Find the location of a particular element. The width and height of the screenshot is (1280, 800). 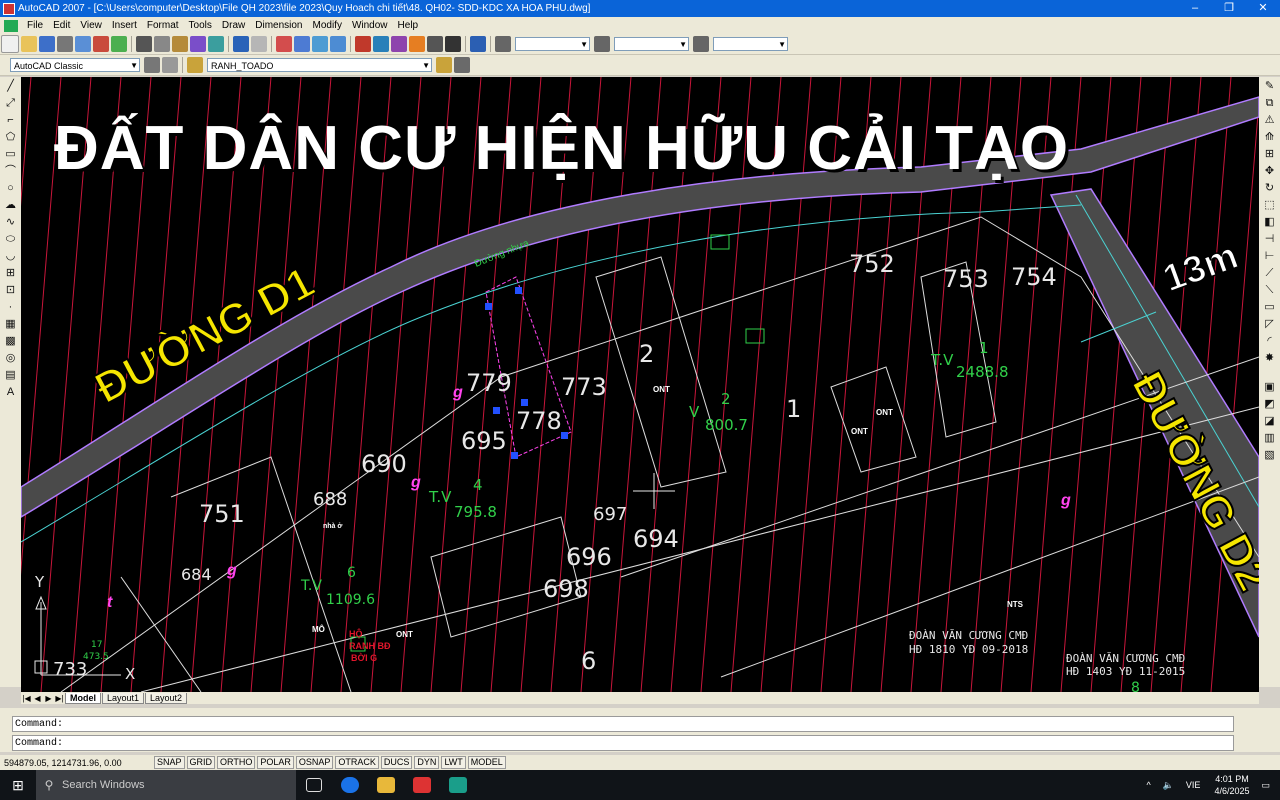

draw-order-above-icon: ▥ is located at coordinates (1269, 438).